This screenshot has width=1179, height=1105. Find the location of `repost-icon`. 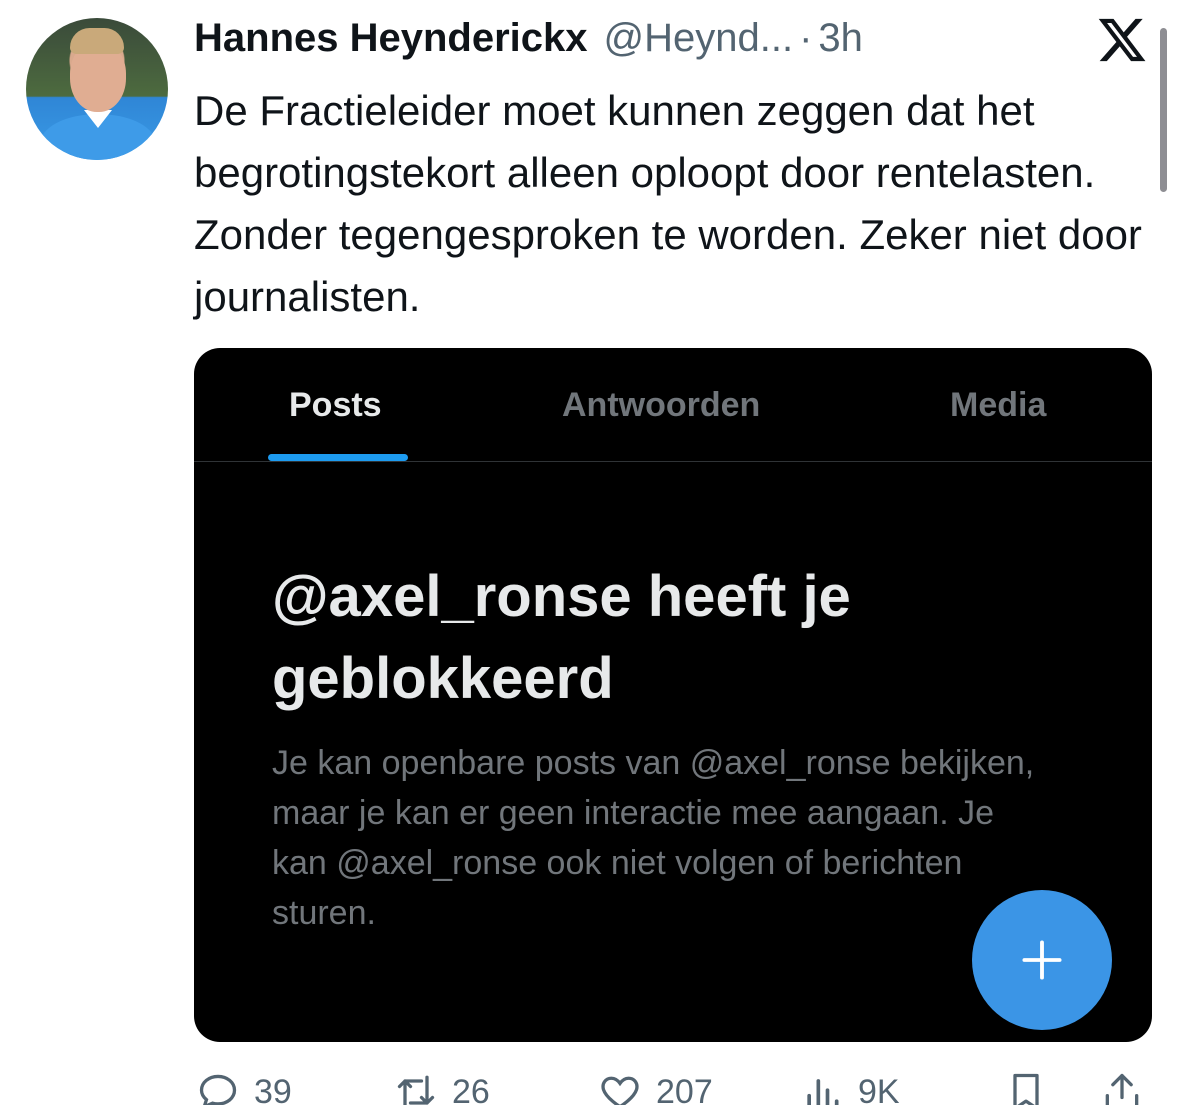

repost-icon is located at coordinates (416, 1090).